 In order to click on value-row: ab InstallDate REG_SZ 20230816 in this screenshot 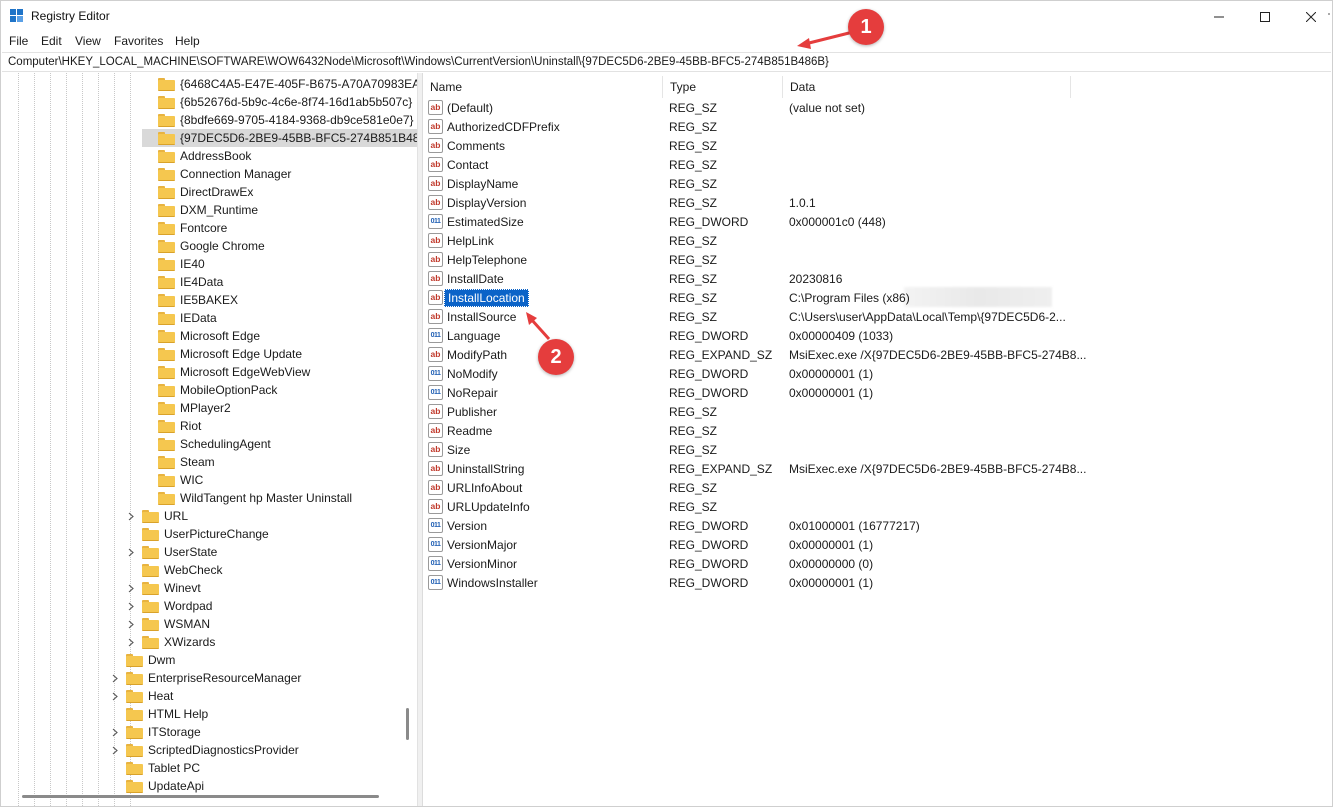, I will do `click(878, 279)`.